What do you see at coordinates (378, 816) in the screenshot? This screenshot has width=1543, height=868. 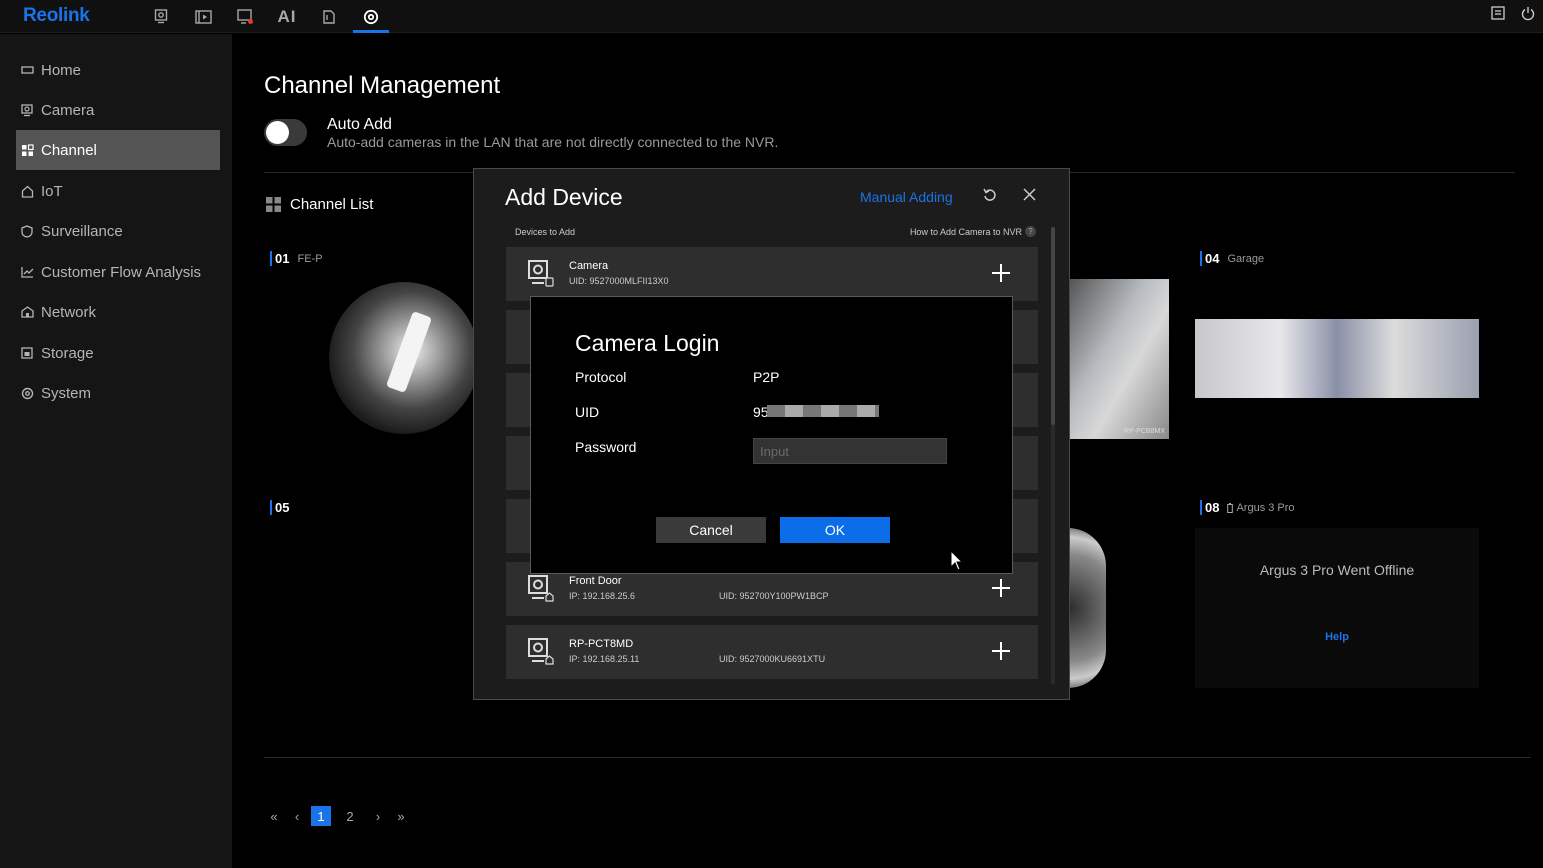 I see `next-page-icon: ›` at bounding box center [378, 816].